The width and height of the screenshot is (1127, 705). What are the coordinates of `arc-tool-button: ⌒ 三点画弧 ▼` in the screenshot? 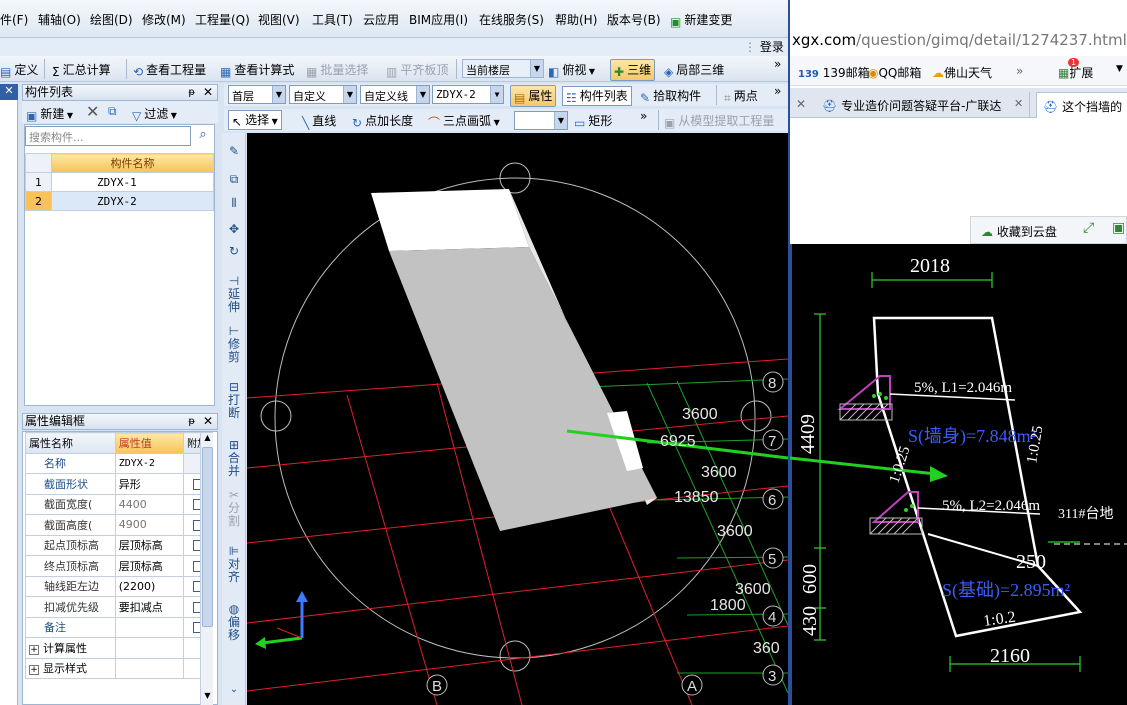 It's located at (464, 121).